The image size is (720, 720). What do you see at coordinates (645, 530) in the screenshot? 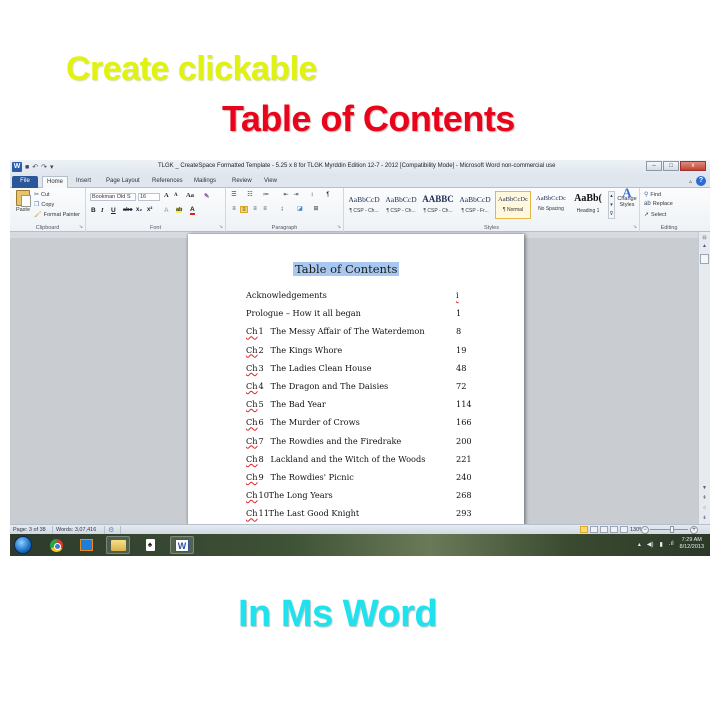
I see `zoom-out-button: −` at bounding box center [645, 530].